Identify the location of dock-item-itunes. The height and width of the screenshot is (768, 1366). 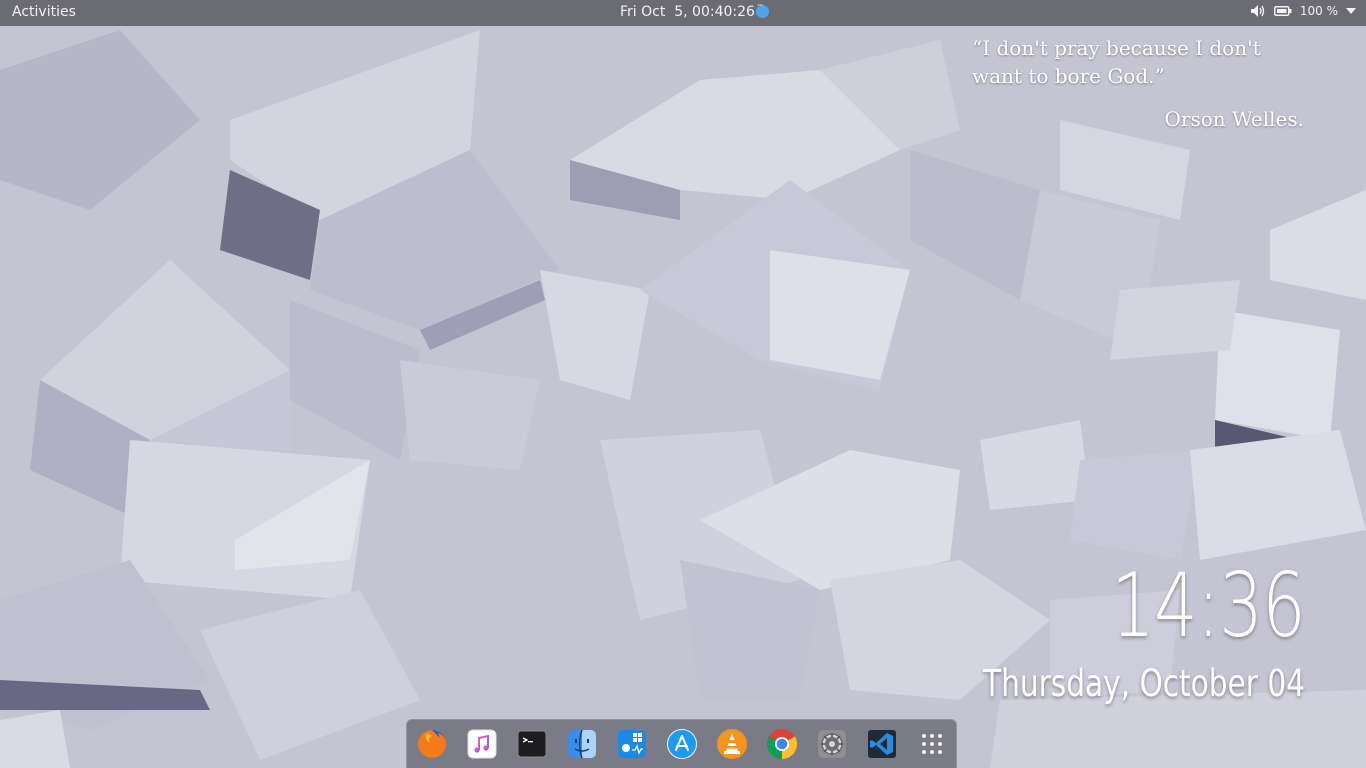
(482, 744).